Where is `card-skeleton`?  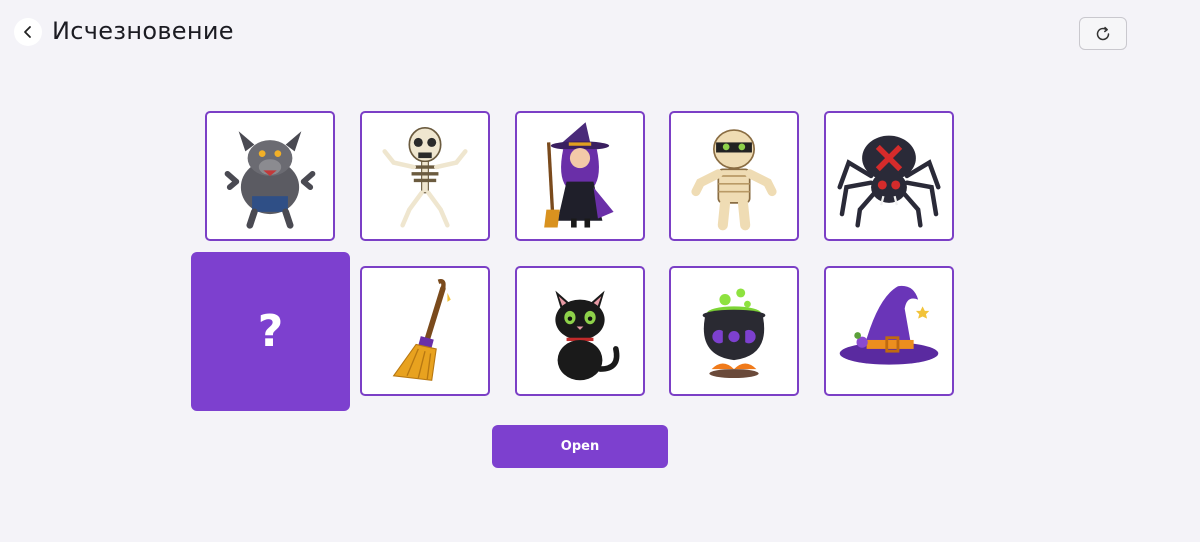
card-skeleton is located at coordinates (425, 176).